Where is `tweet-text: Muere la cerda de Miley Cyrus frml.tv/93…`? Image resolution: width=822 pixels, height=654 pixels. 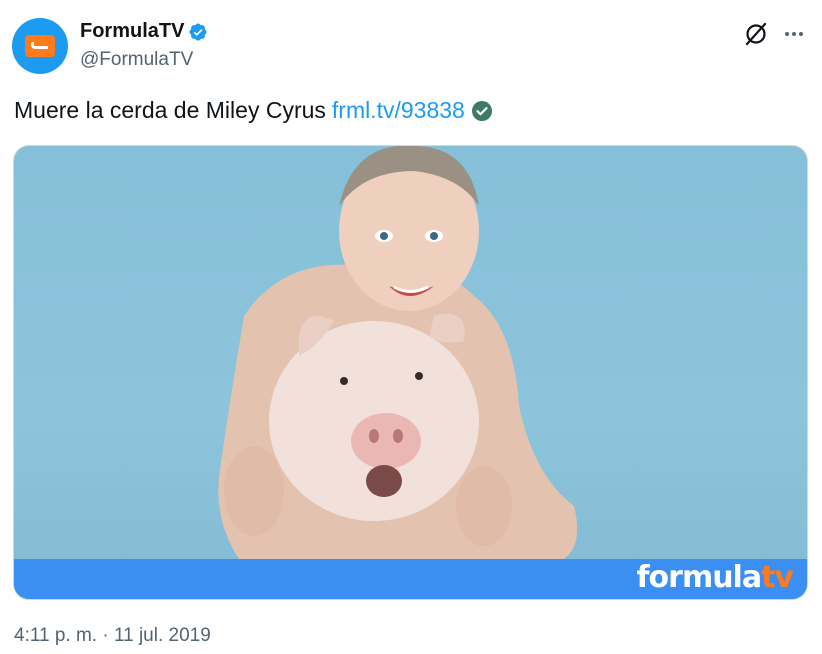
tweet-text: Muere la cerda de Miley Cyrus frml.tv/93… is located at coordinates (253, 110).